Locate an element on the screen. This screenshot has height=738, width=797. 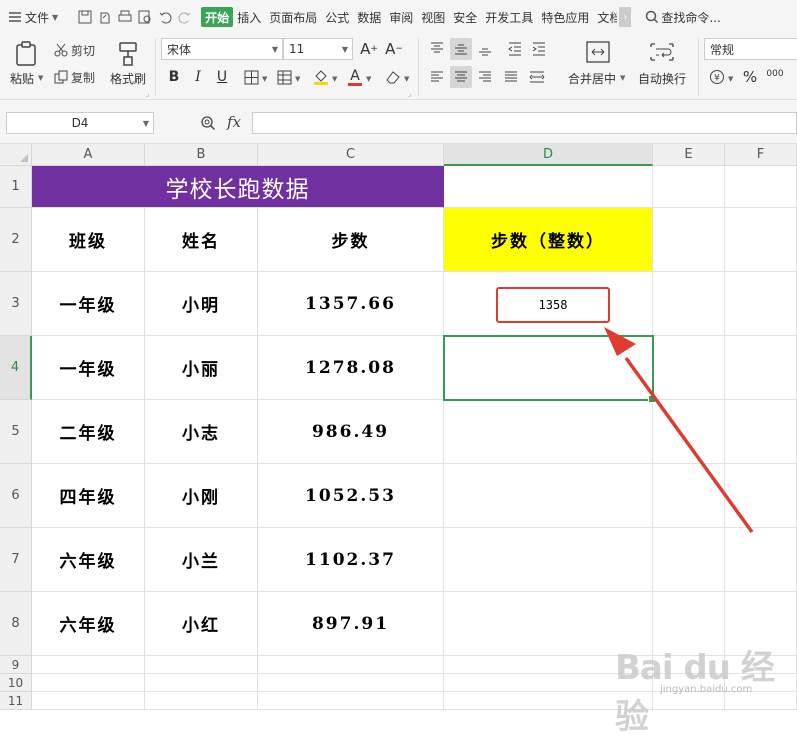
row-header-1: 1 is located at coordinates (16, 187).